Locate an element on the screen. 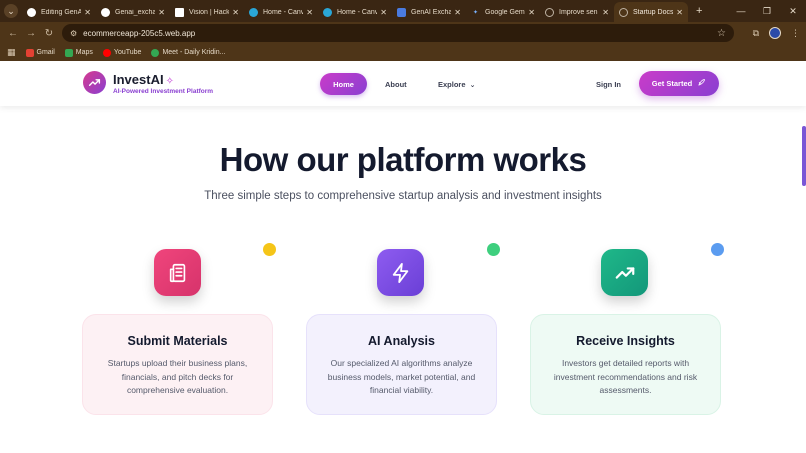  bookmark-label: Gmail is located at coordinates (45, 52).